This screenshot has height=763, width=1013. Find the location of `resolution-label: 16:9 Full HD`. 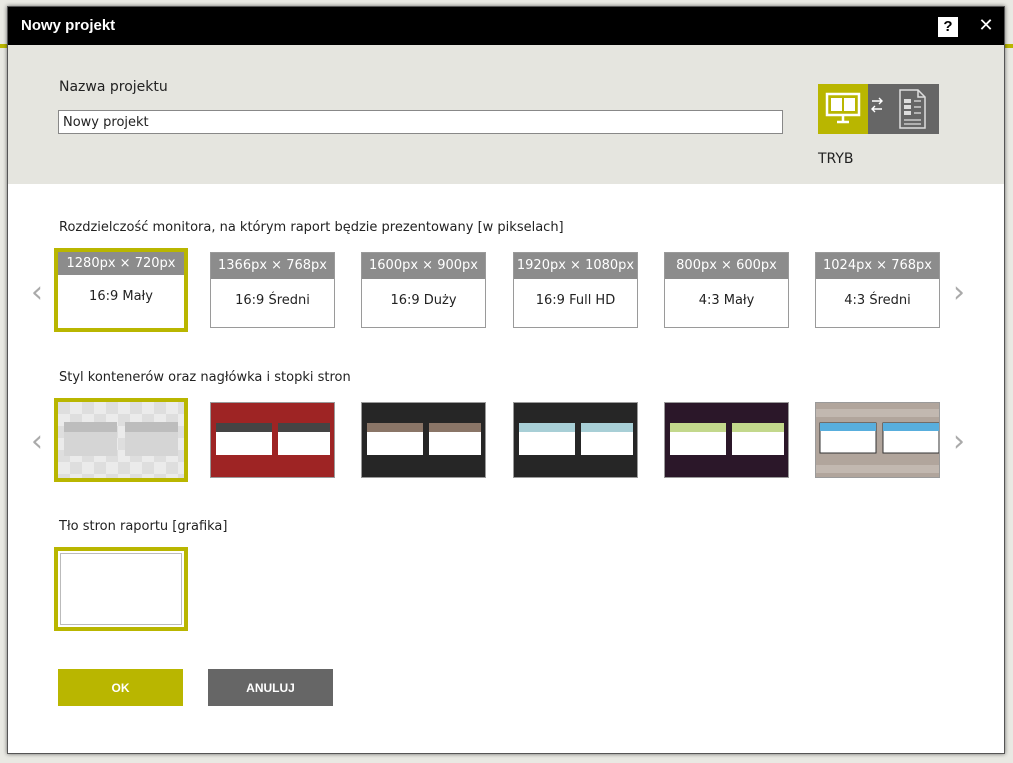

resolution-label: 16:9 Full HD is located at coordinates (575, 300).